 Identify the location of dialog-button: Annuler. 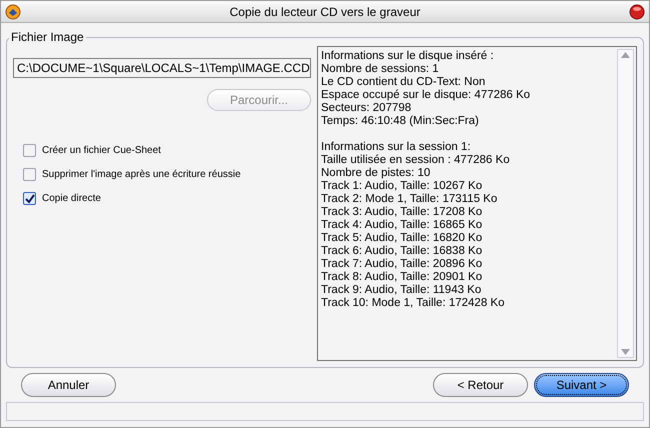
(68, 385).